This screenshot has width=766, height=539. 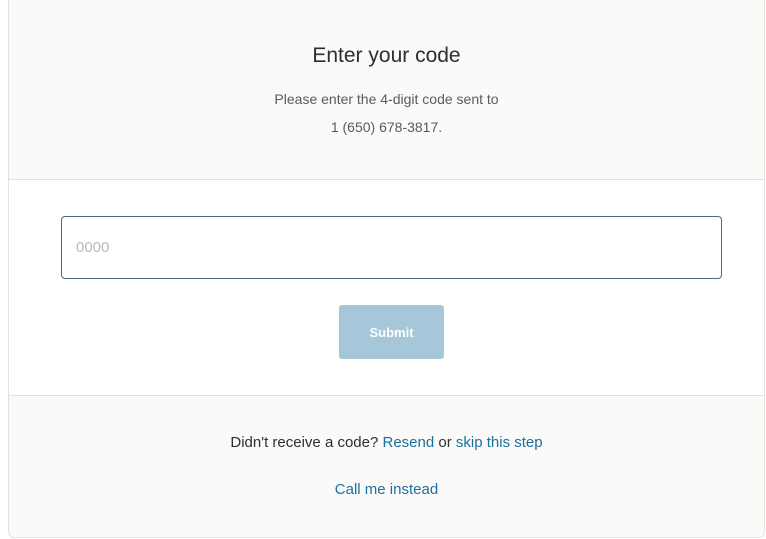 I want to click on resend-prompt-text: Didn't receive a code?, so click(x=304, y=442).